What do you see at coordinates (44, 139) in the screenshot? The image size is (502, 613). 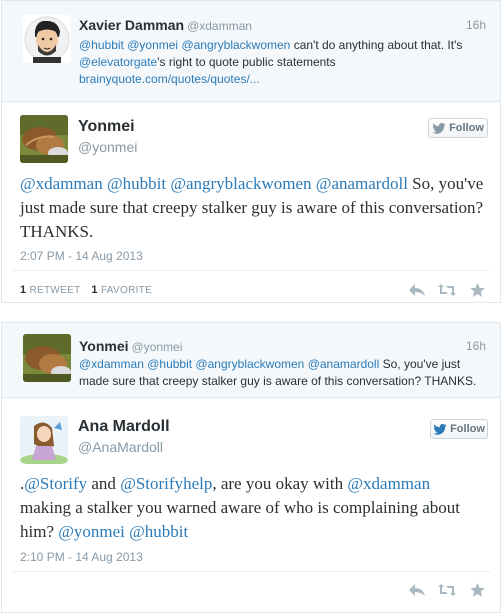 I see `avatar-yonmei` at bounding box center [44, 139].